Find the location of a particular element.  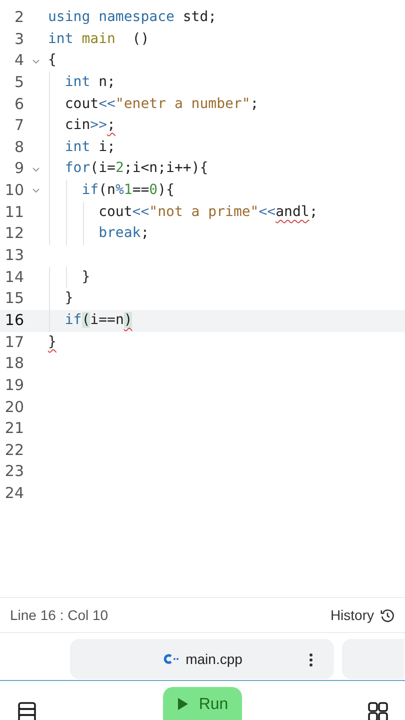

line-number: 12 is located at coordinates (14, 233).